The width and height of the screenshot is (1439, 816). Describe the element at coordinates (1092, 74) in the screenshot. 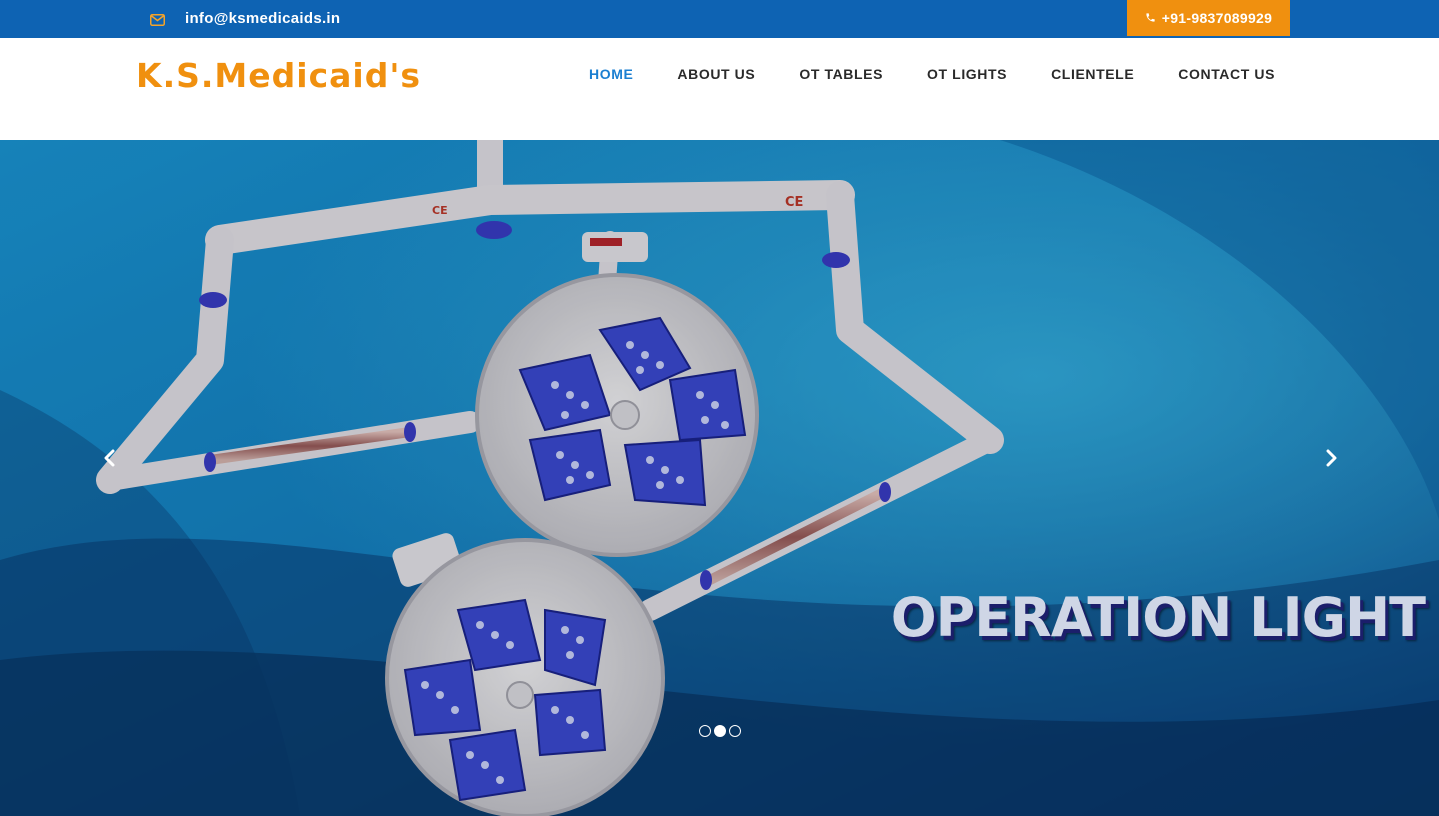

I see `nav-item-clientele: CLIENTELE` at that location.